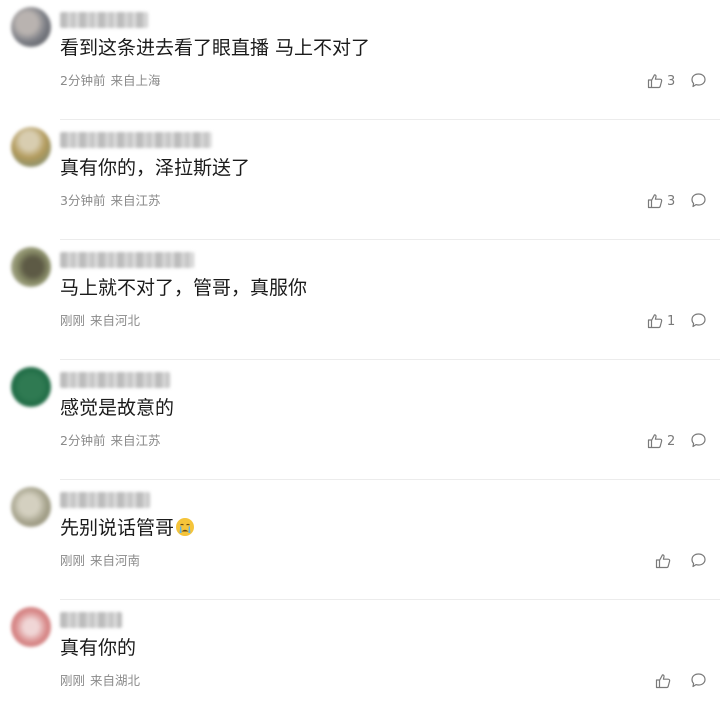 The height and width of the screenshot is (716, 720). Describe the element at coordinates (117, 408) in the screenshot. I see `comment-text: 感觉是故意的` at that location.